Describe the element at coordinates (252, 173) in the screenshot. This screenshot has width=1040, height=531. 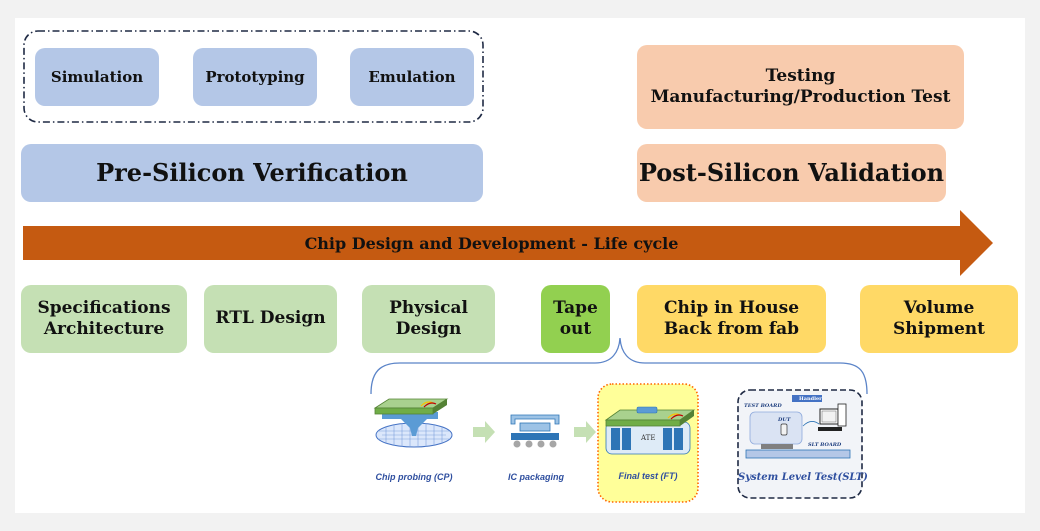
I see `pre-silicon-verification: Pre-Silicon Verification` at that location.